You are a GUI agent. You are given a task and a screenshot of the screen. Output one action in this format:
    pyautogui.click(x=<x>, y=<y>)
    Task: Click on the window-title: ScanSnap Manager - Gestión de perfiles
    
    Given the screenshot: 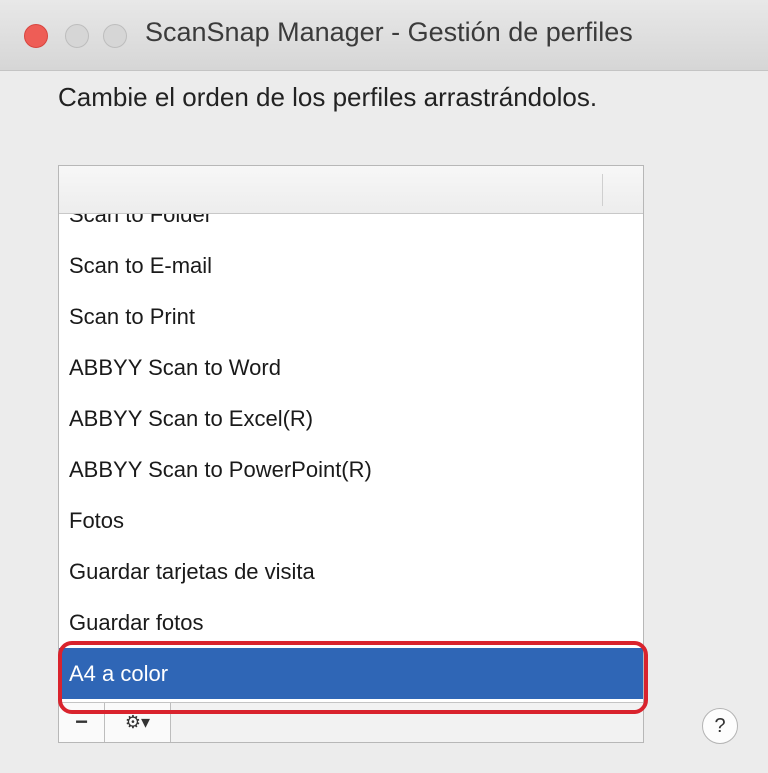 What is the action you would take?
    pyautogui.click(x=389, y=32)
    